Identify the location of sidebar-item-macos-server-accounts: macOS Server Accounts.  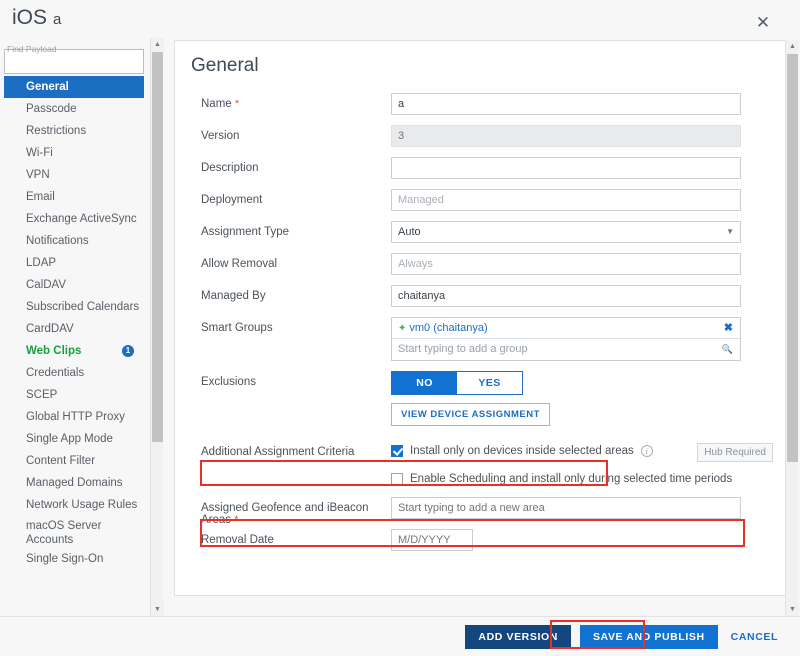
(74, 532).